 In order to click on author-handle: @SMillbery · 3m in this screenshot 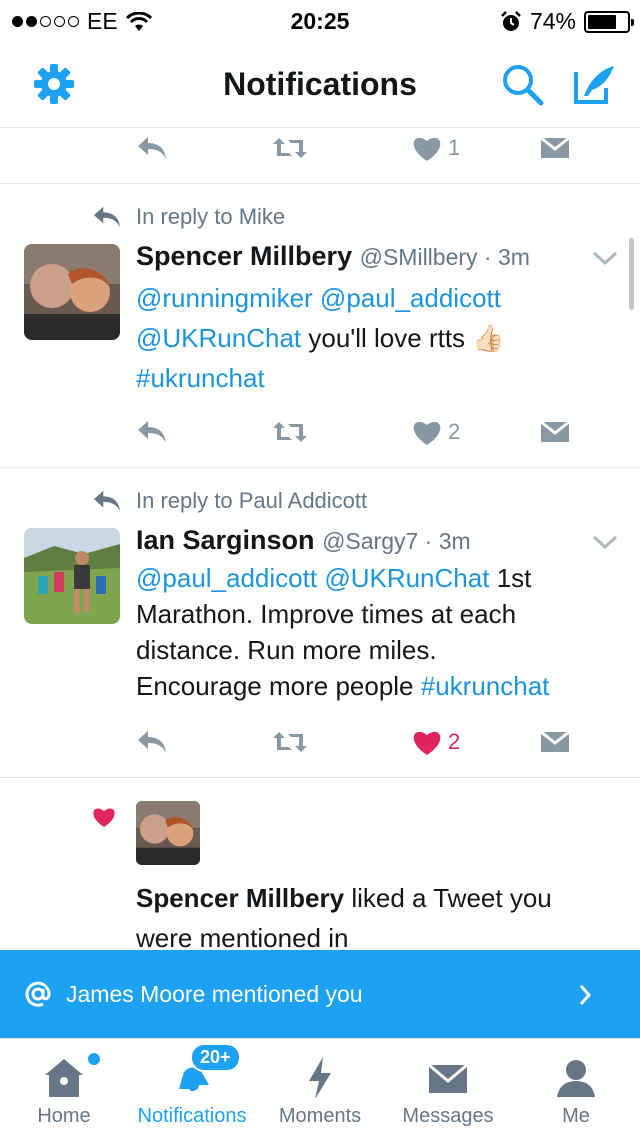, I will do `click(444, 257)`.